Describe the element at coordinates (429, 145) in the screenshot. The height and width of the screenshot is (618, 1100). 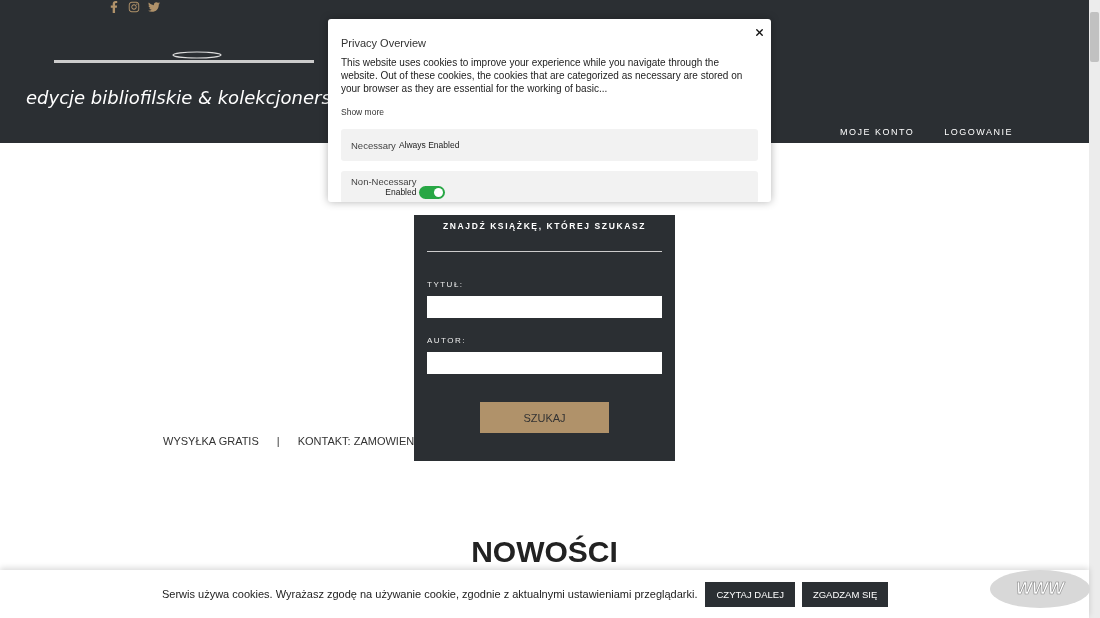
I see `category-status: Always Enabled` at that location.